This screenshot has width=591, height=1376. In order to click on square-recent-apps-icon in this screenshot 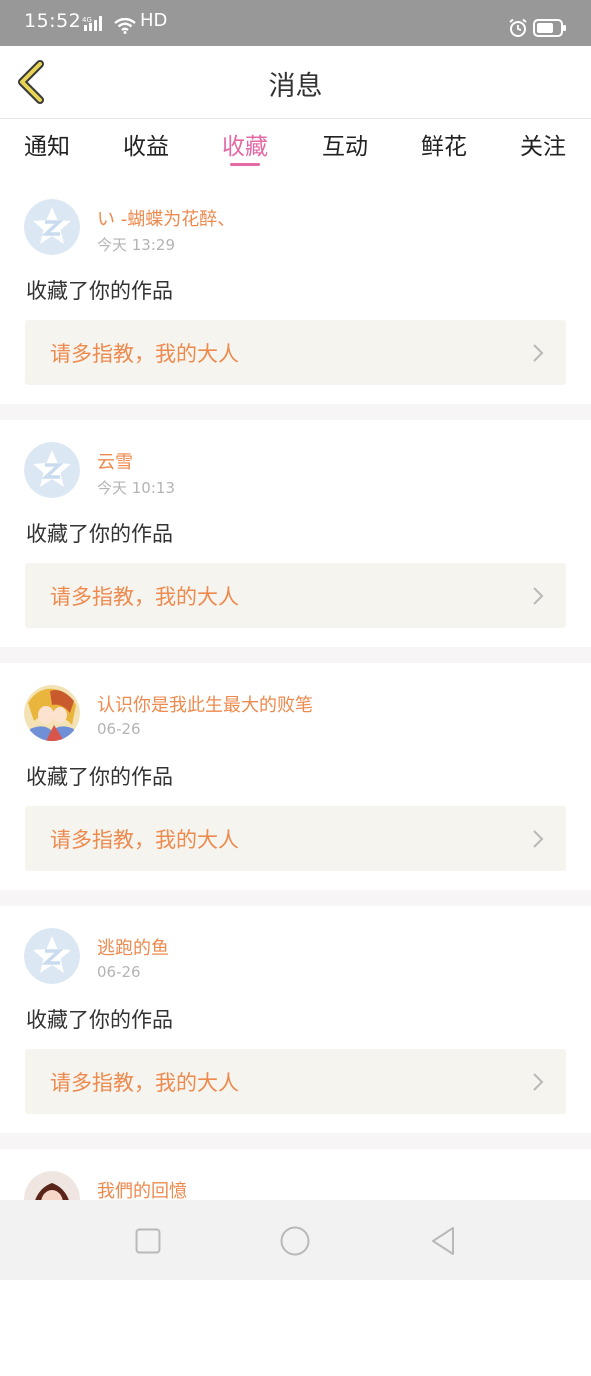, I will do `click(148, 1243)`.